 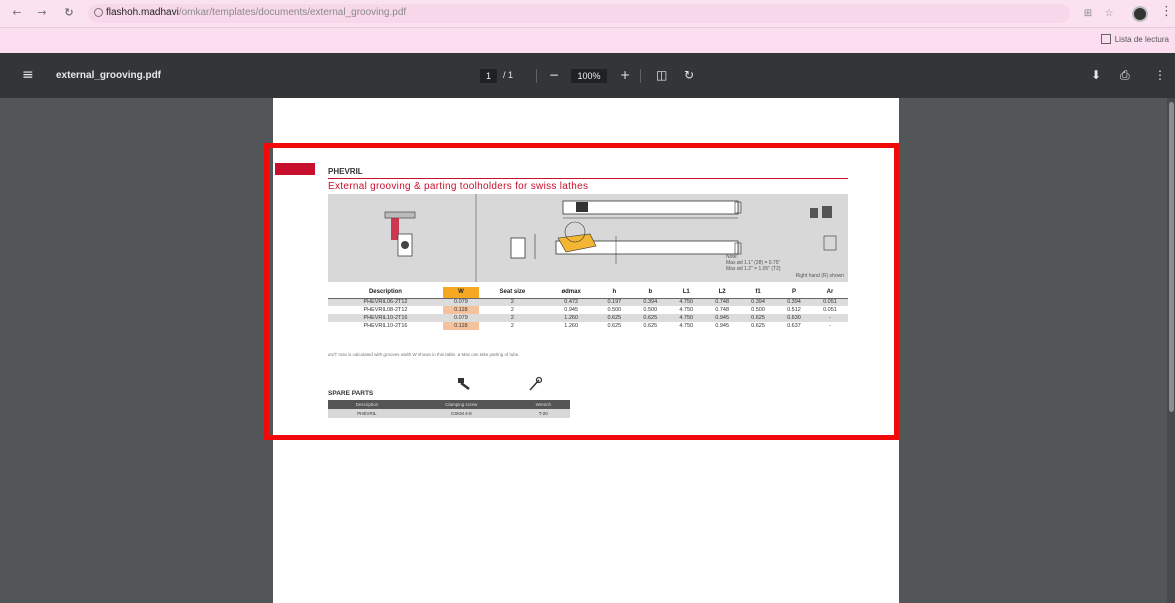 I want to click on menu-icon: ≡, so click(x=28, y=75).